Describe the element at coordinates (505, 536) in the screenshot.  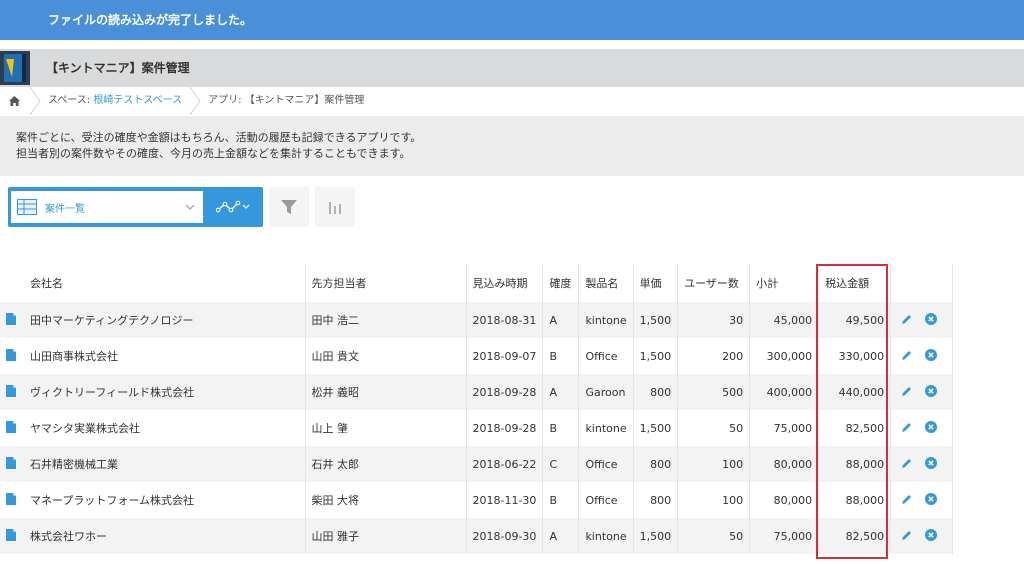
I see `cell-date: 2018-09-30` at that location.